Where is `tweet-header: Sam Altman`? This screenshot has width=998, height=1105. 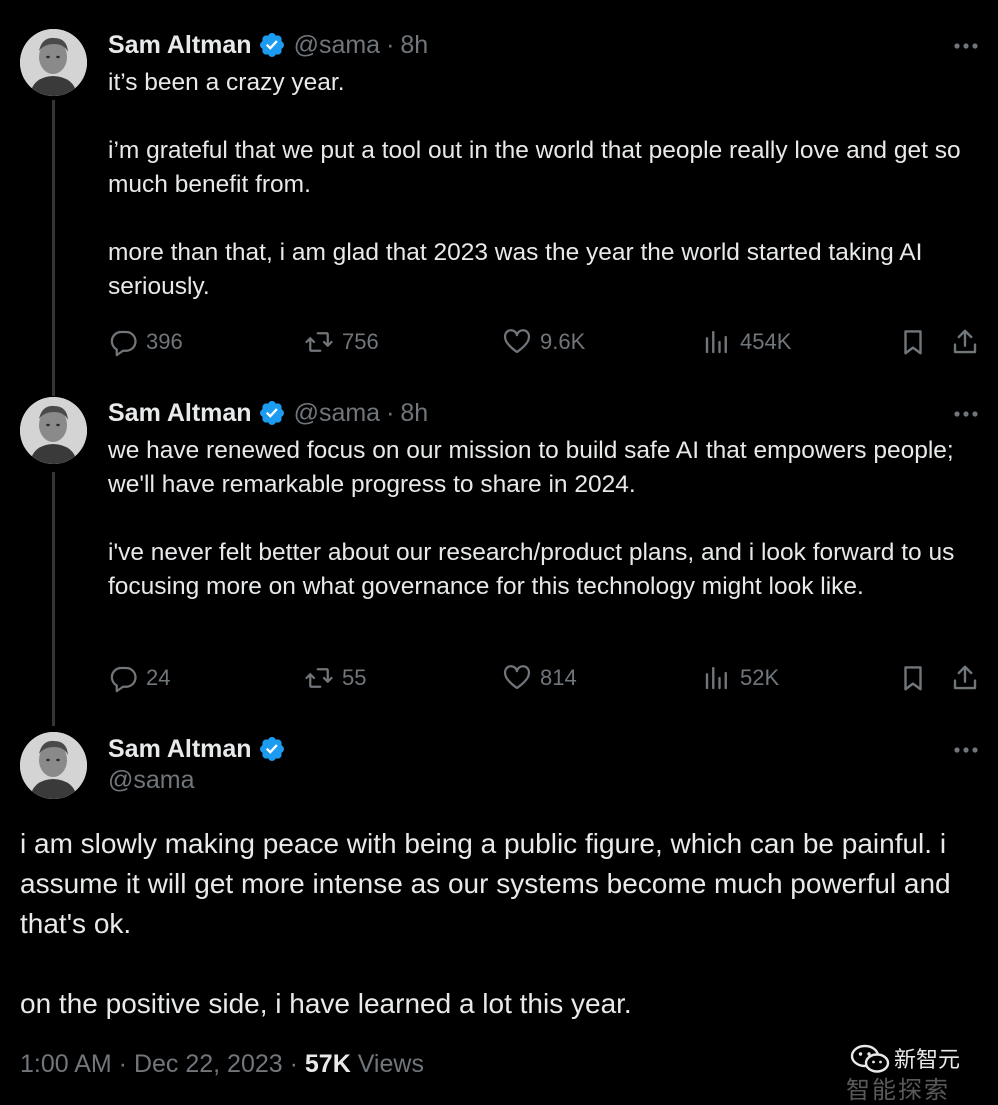
tweet-header: Sam Altman is located at coordinates (201, 749).